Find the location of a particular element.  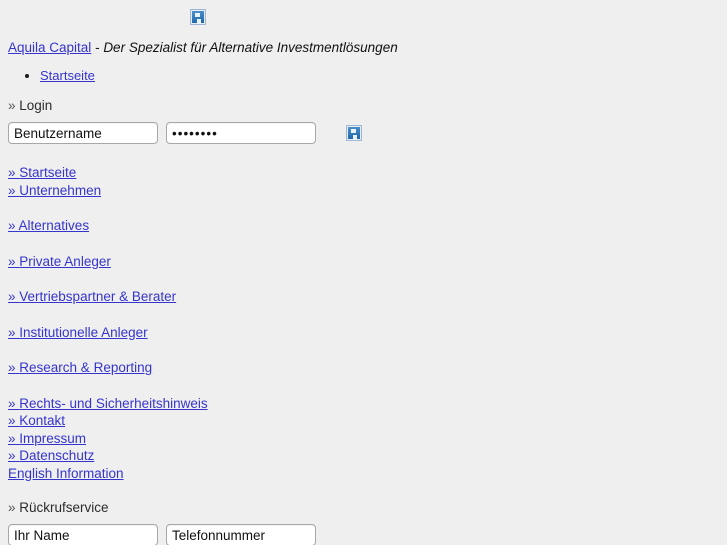

nav-group-2: » Alternatives is located at coordinates (367, 226).